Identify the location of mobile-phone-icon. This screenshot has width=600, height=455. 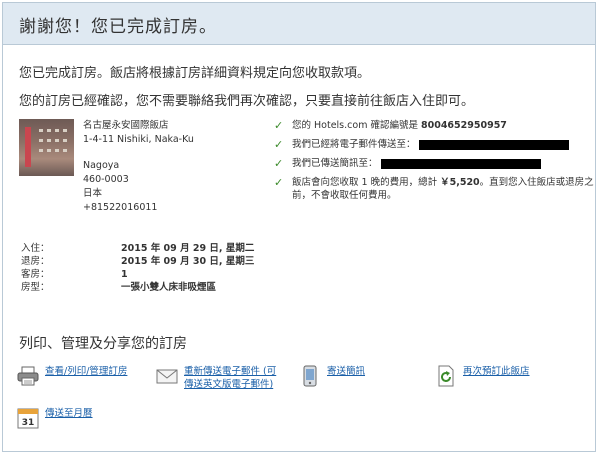
(310, 376).